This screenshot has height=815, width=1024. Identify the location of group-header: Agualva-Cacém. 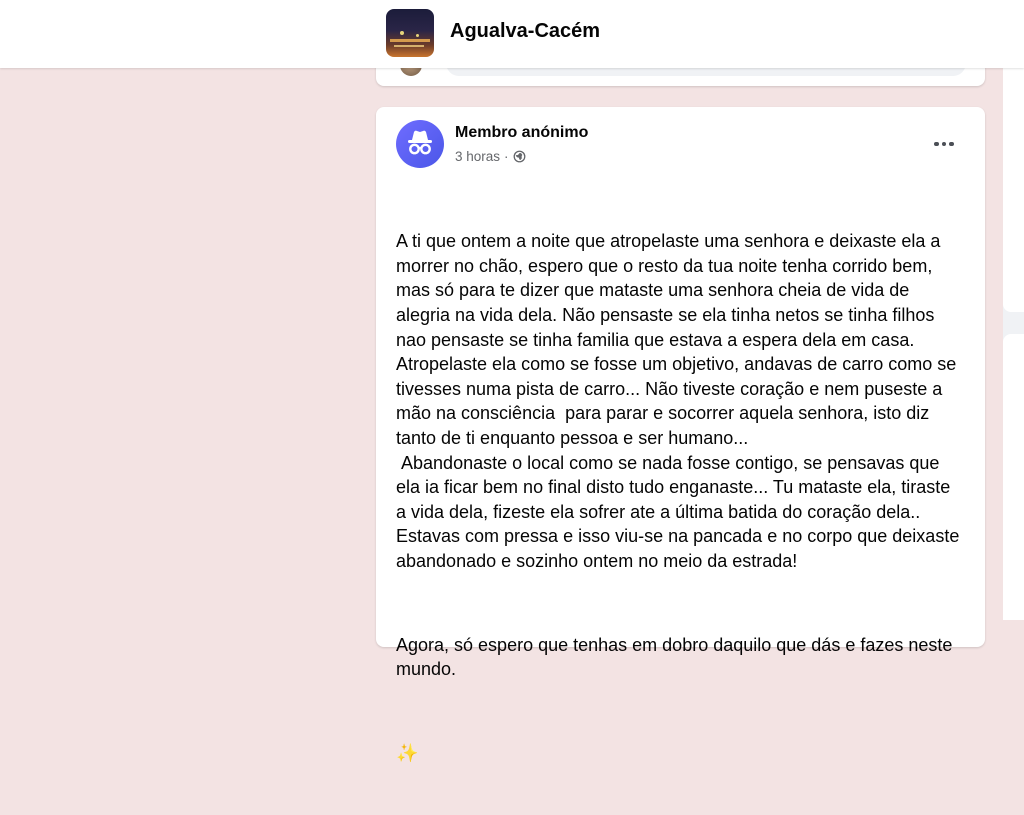
(512, 34).